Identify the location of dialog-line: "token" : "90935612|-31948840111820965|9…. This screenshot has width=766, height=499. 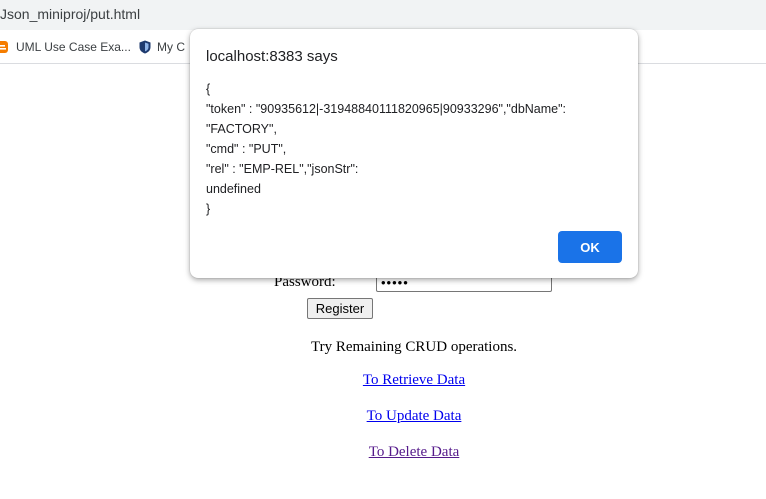
(386, 109).